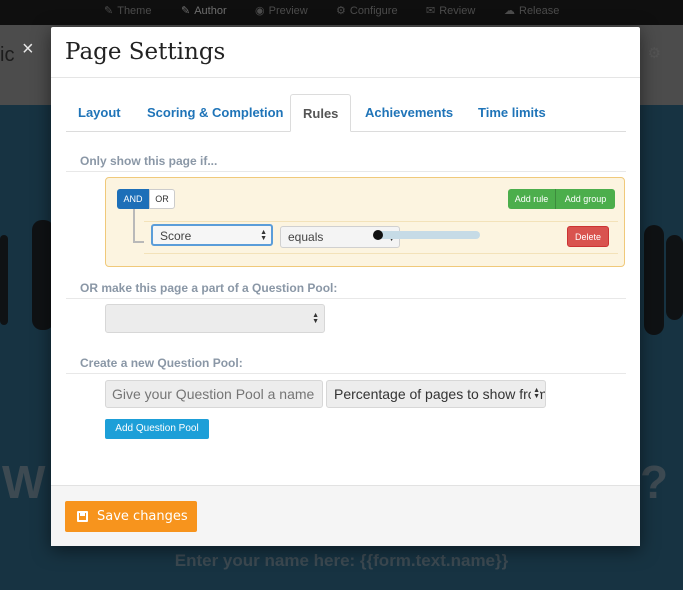  Describe the element at coordinates (306, 237) in the screenshot. I see `rule-operator-value: equals` at that location.